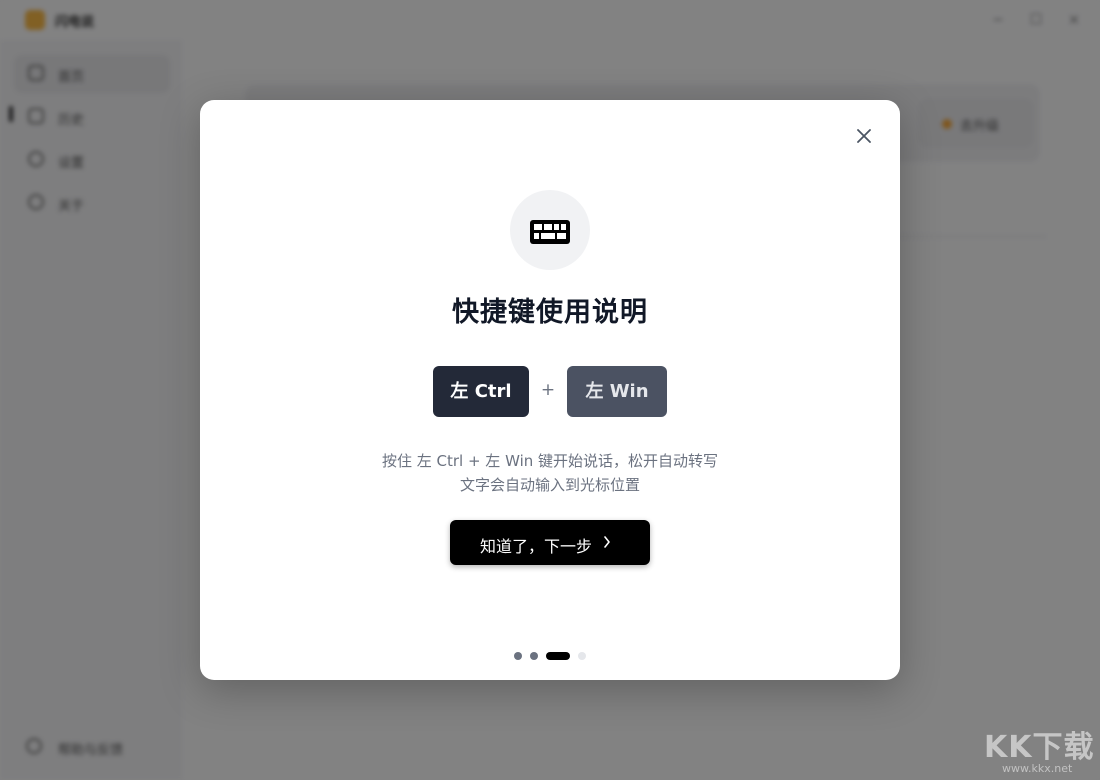  Describe the element at coordinates (1037, 768) in the screenshot. I see `watermark-url: www.kkx.net` at that location.